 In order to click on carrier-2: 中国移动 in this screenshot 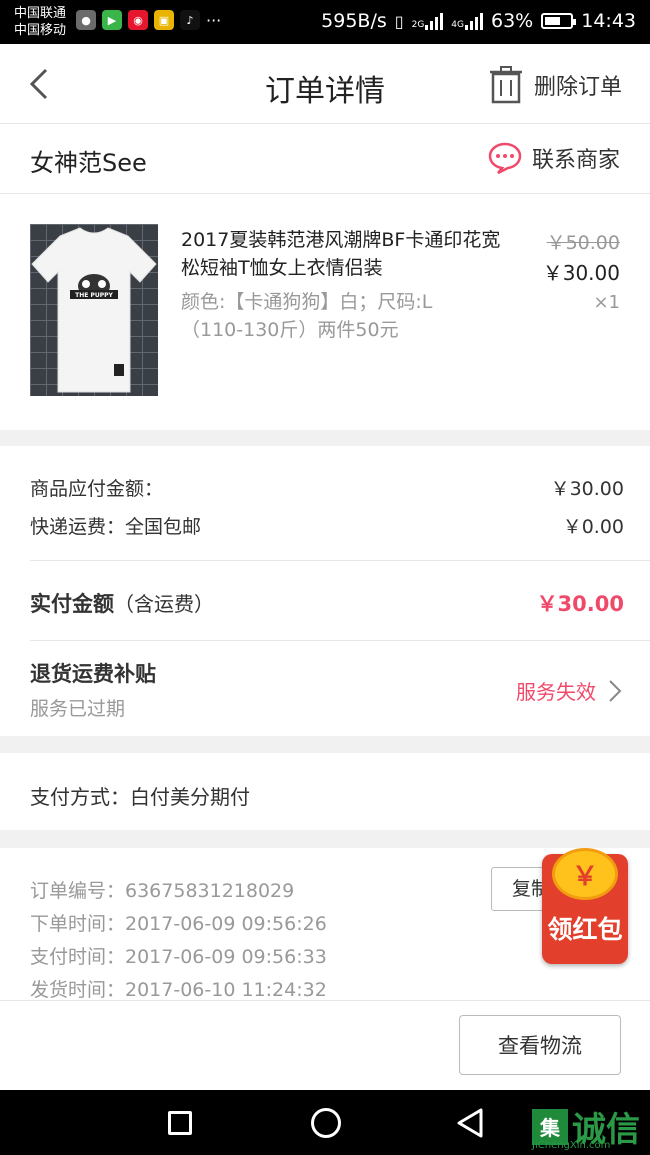, I will do `click(40, 30)`.